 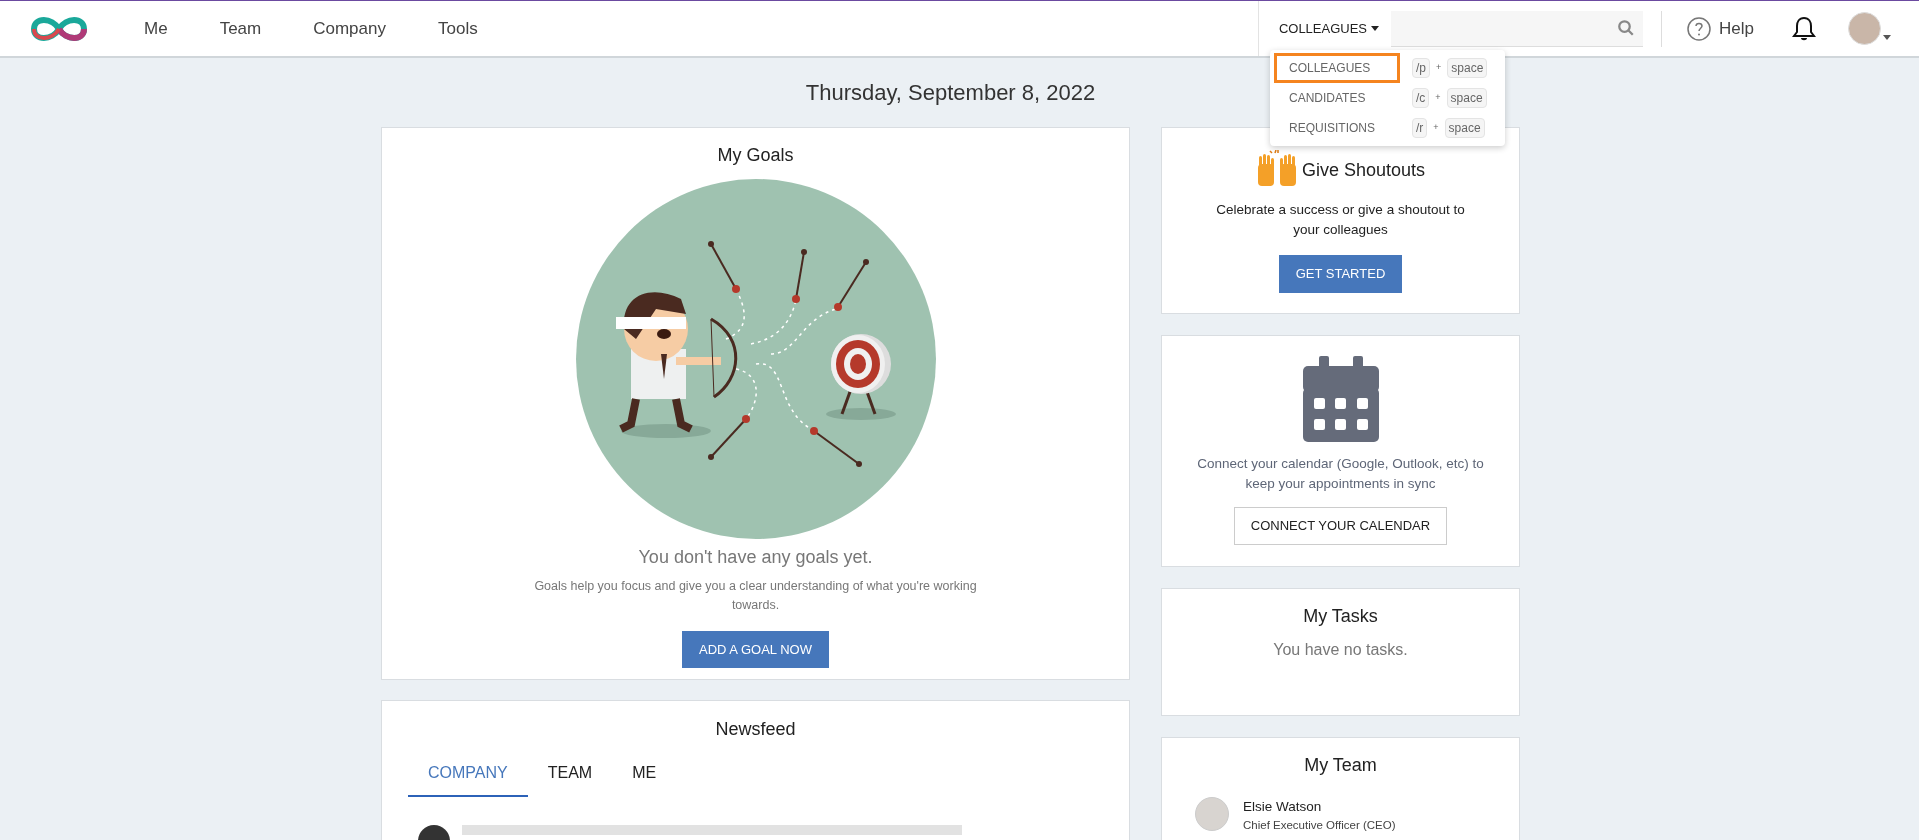 What do you see at coordinates (1319, 826) in the screenshot?
I see `member-role: Chief Executive Officer (CEO)` at bounding box center [1319, 826].